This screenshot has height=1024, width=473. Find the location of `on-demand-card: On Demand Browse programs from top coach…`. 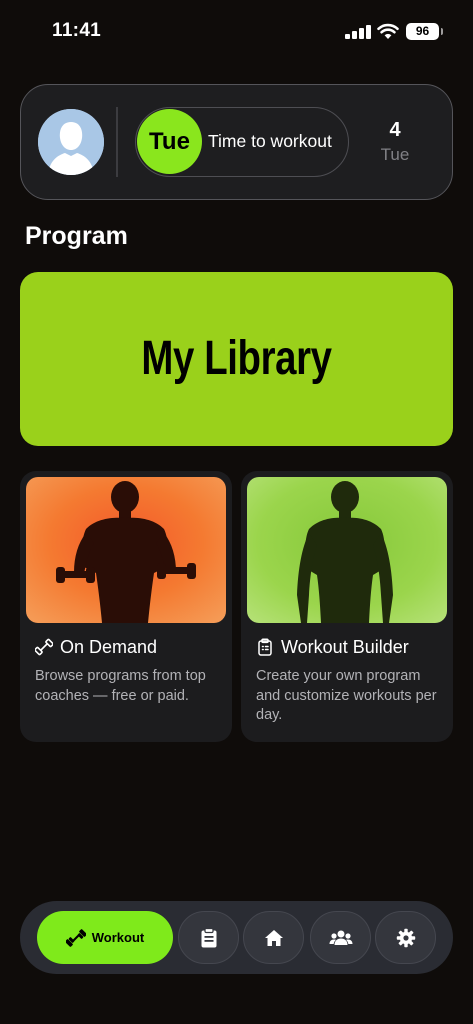

on-demand-card: On Demand Browse programs from top coach… is located at coordinates (126, 606).